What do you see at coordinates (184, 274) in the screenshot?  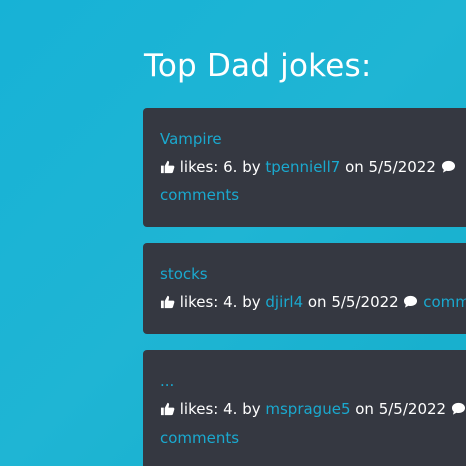 I see `joke-title-link: stocks` at bounding box center [184, 274].